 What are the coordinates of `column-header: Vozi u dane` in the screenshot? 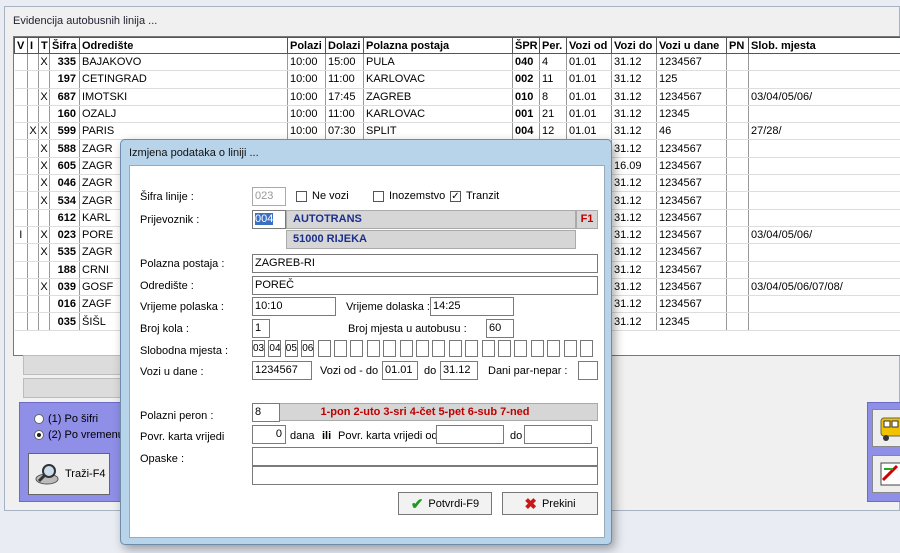 It's located at (691, 45).